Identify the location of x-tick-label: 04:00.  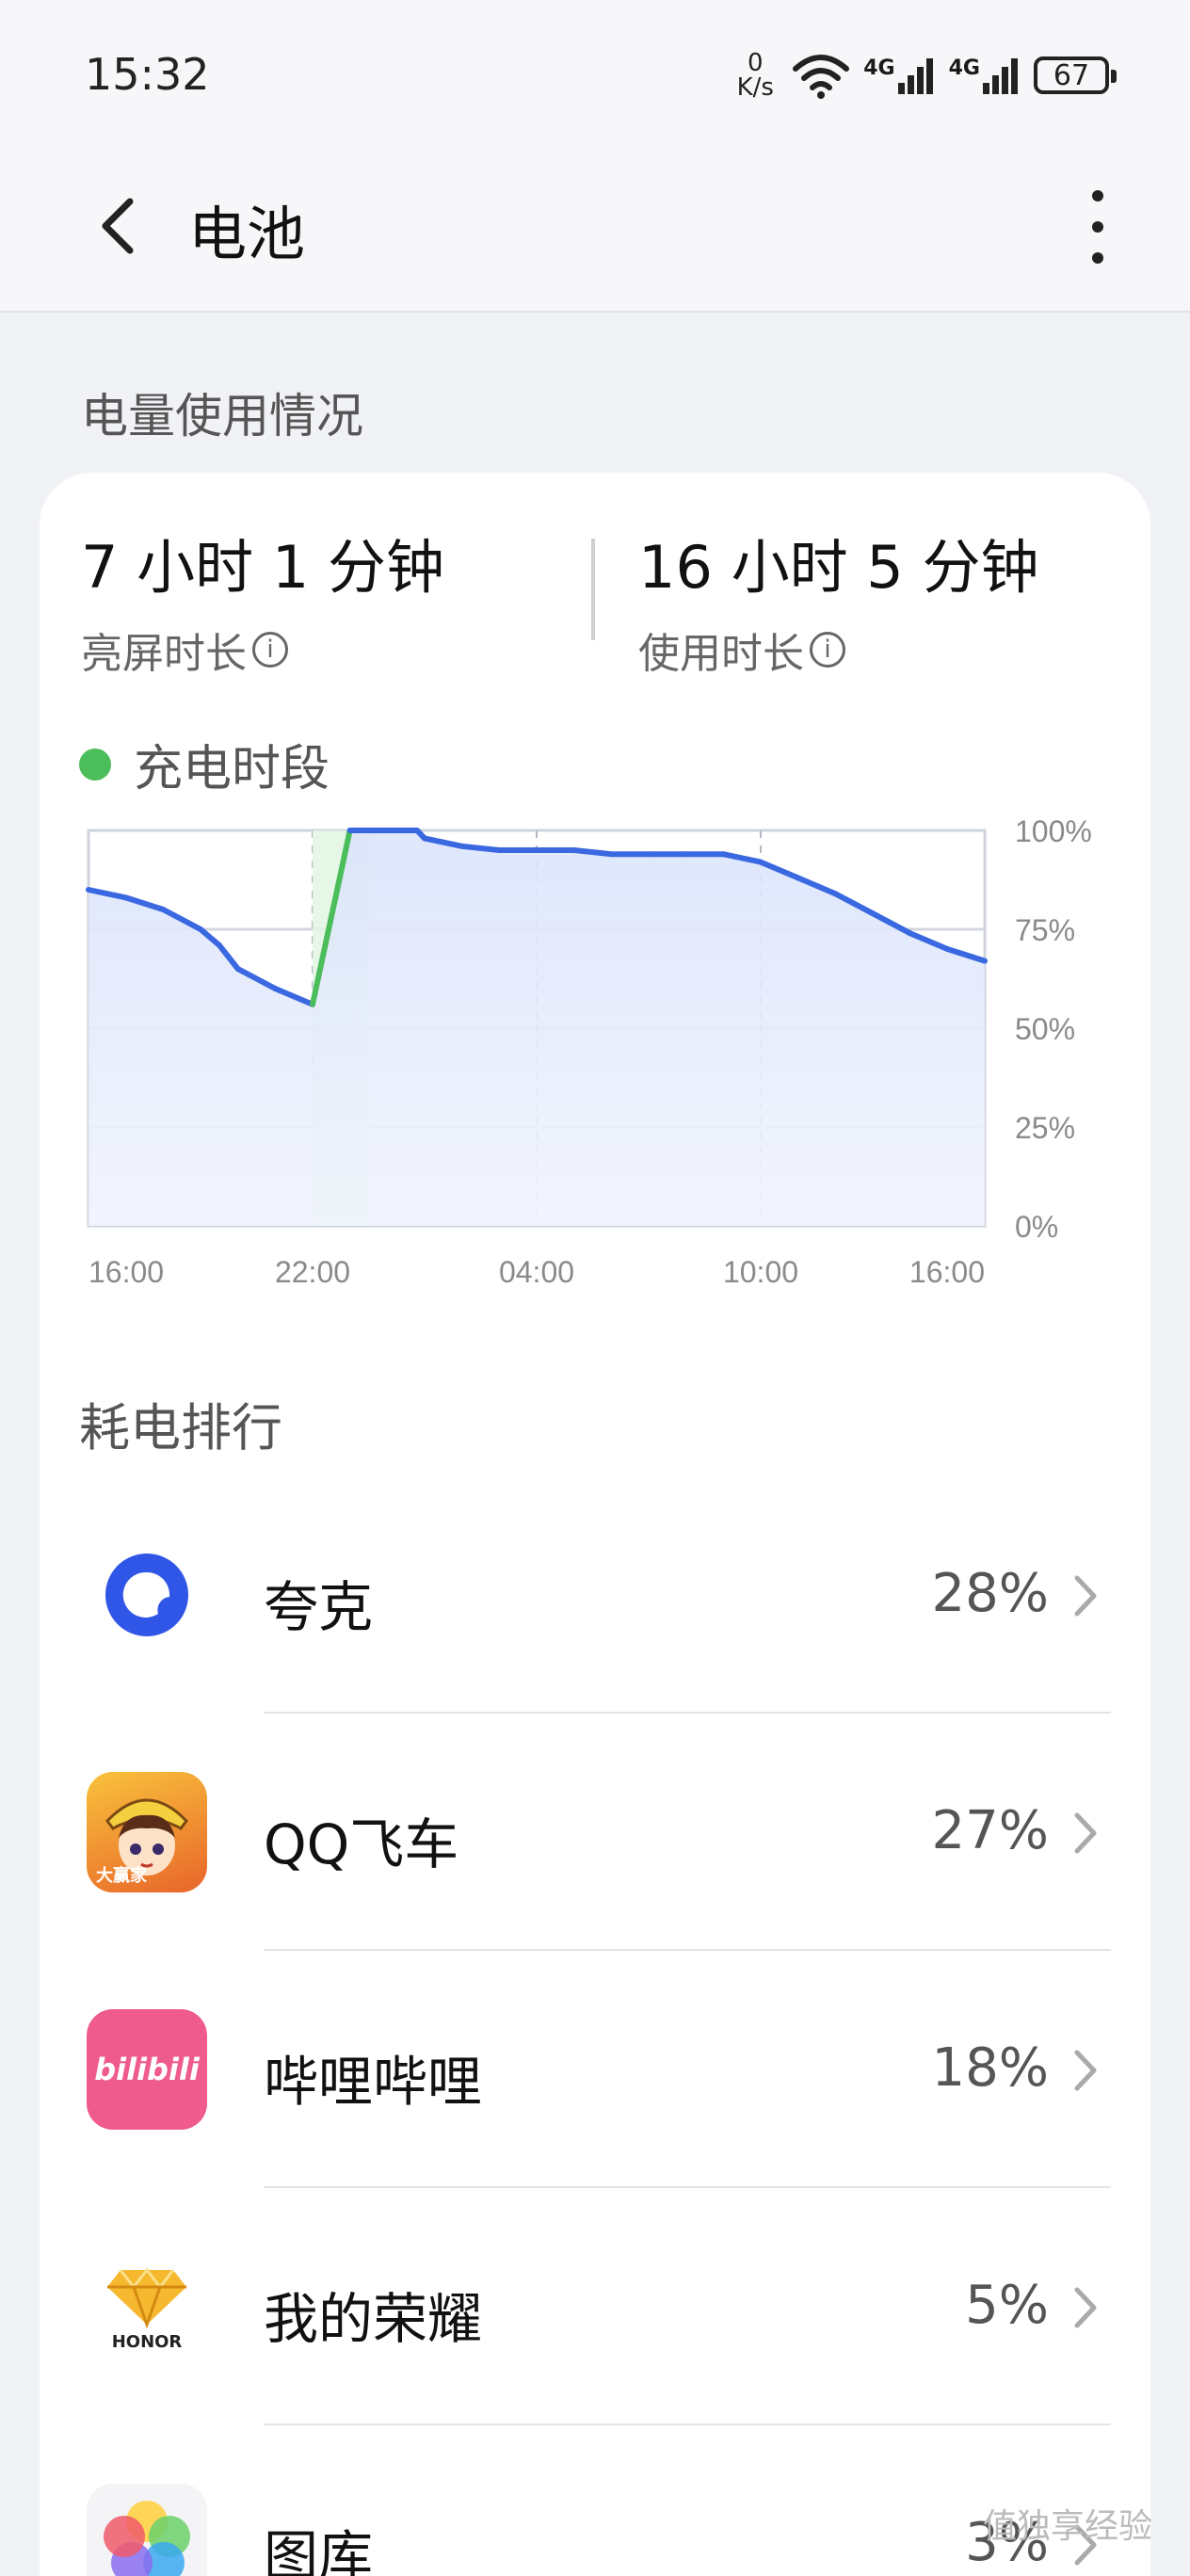
(536, 1272).